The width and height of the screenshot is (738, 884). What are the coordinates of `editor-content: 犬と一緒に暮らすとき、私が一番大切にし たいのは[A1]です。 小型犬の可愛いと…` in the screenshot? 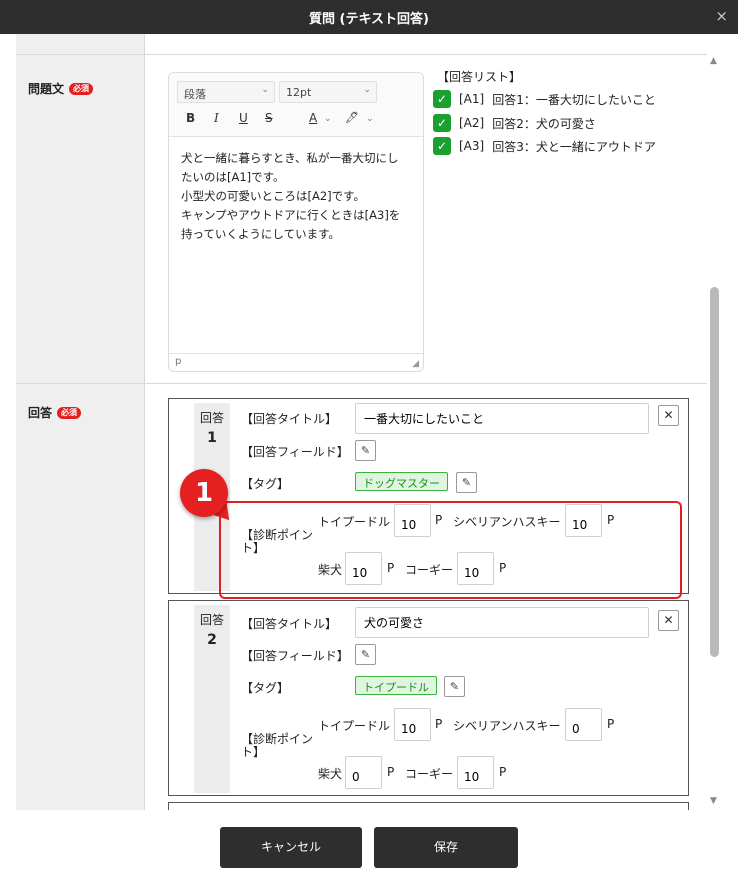 It's located at (299, 196).